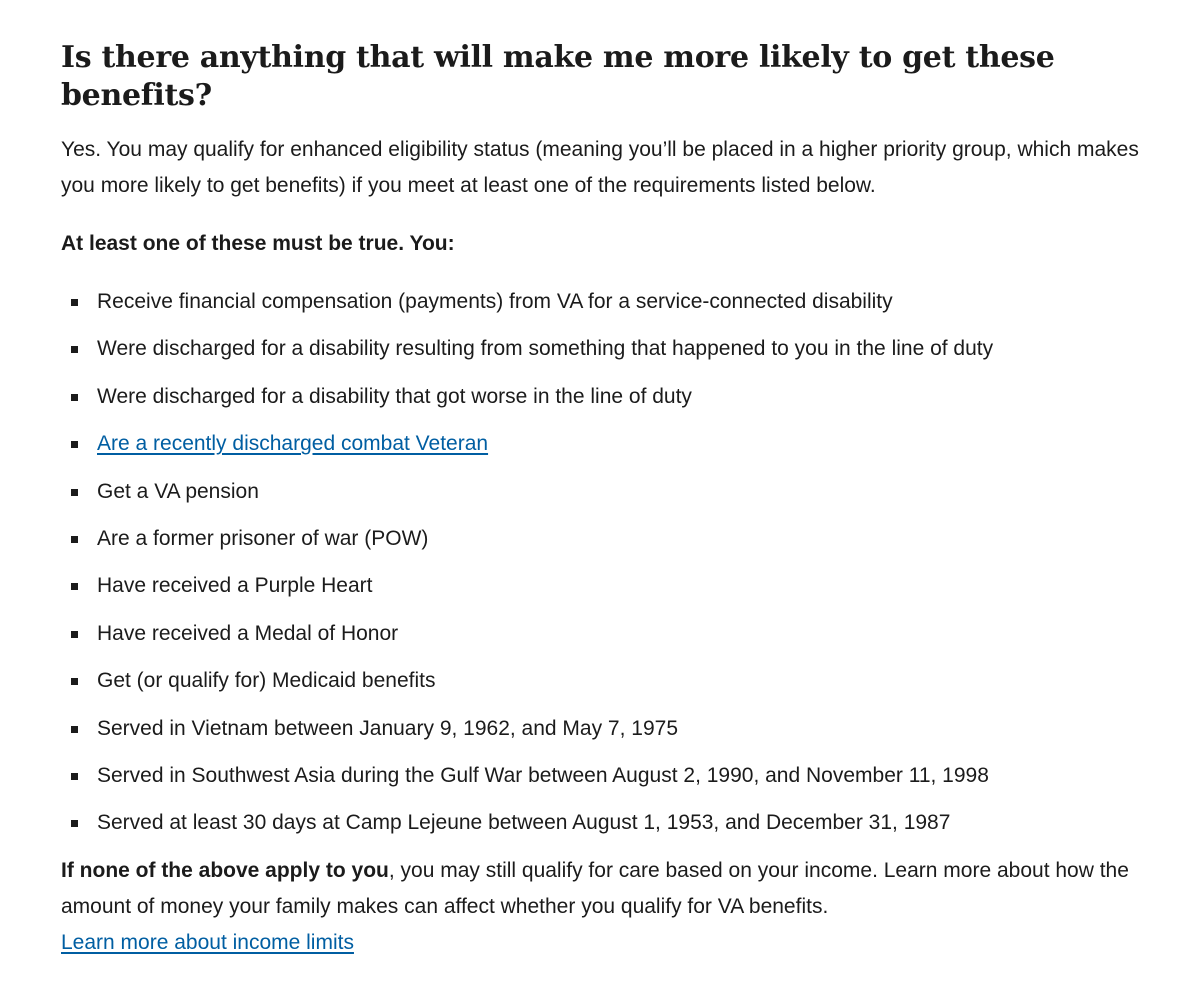 The image size is (1200, 983). Describe the element at coordinates (225, 870) in the screenshot. I see `outro-bold-text: If none of the above apply to you` at that location.